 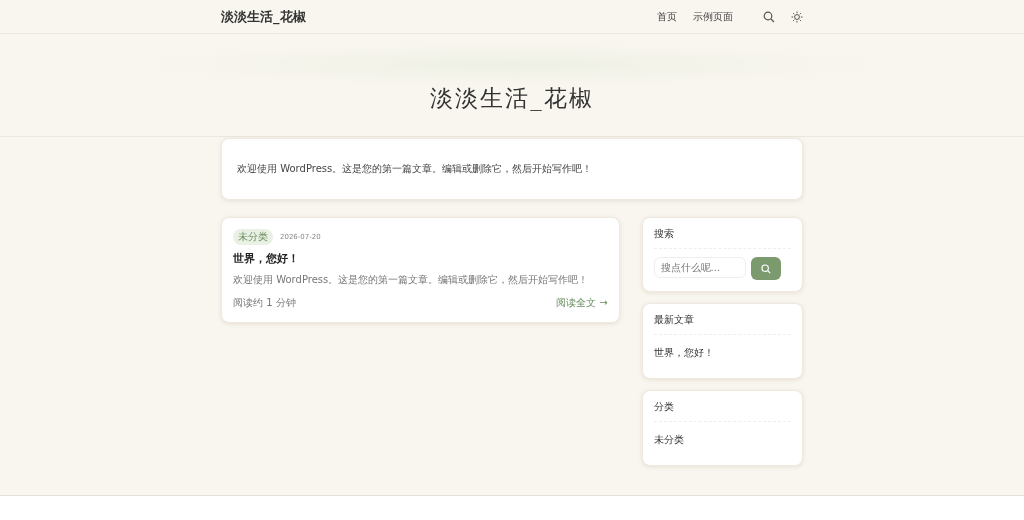 What do you see at coordinates (722, 440) in the screenshot?
I see `widget-link: 未分类` at bounding box center [722, 440].